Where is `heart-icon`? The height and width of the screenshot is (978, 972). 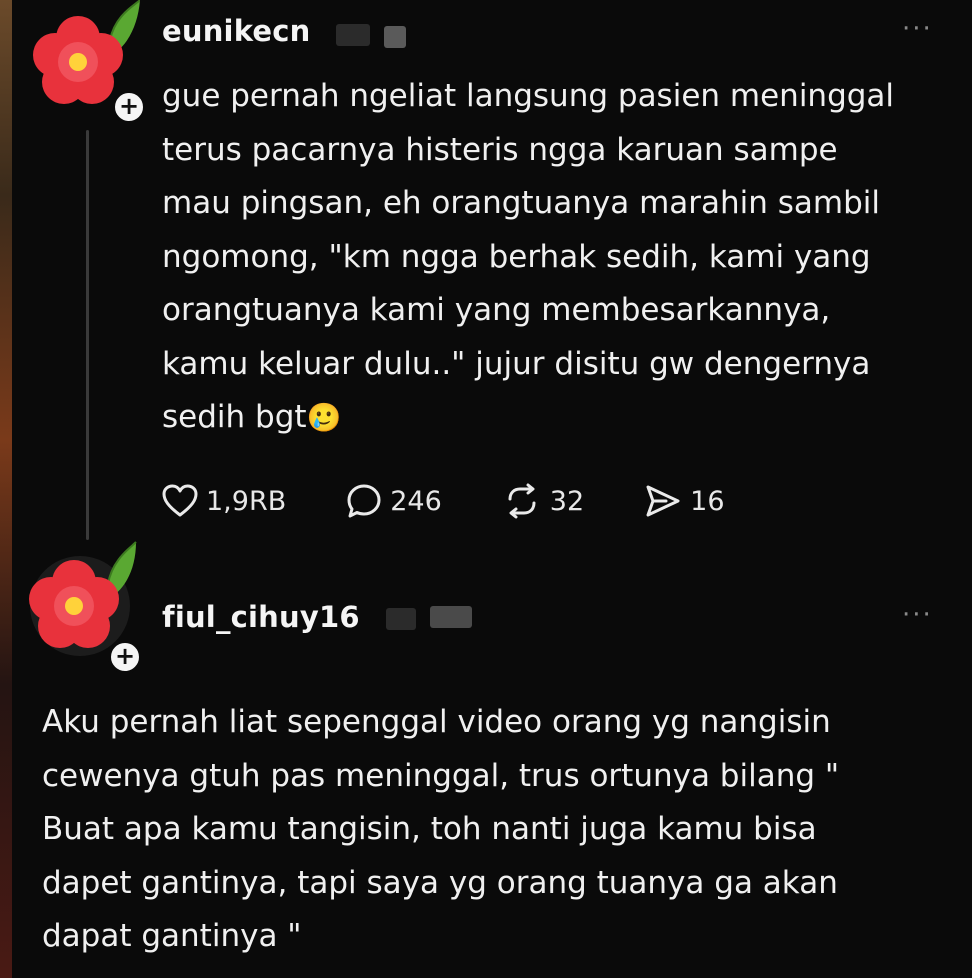
heart-icon is located at coordinates (180, 500).